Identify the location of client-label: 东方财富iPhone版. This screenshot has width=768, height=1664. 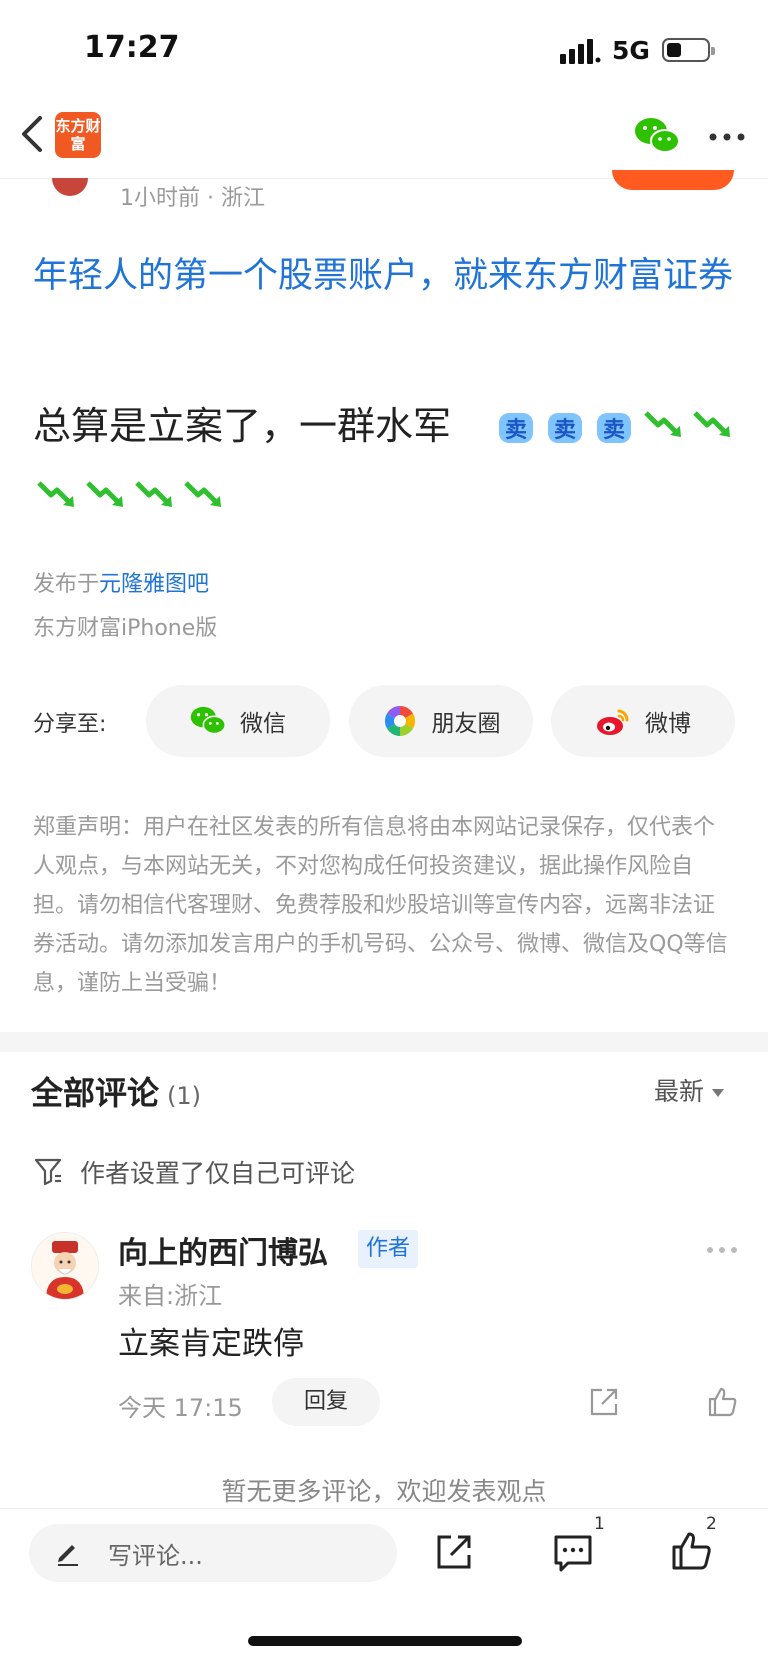
(125, 628).